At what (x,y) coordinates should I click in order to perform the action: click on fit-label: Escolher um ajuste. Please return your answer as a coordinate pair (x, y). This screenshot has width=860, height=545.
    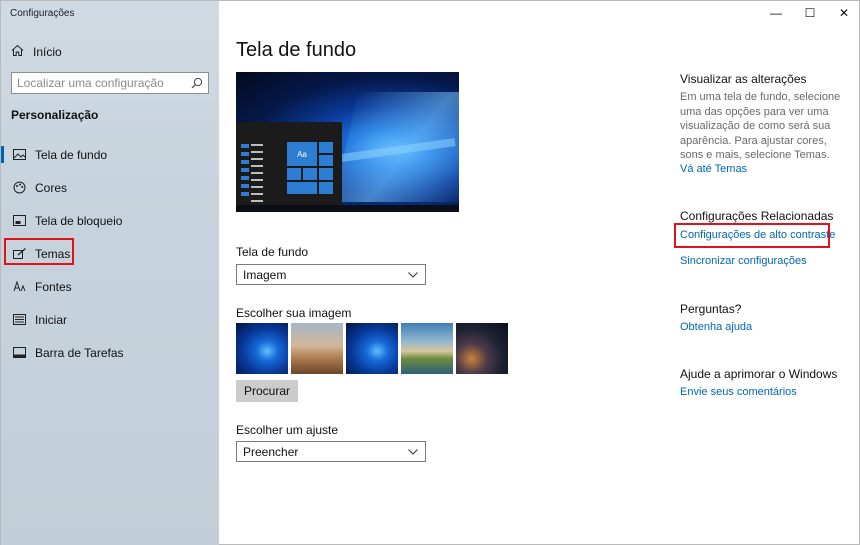
    Looking at the image, I should click on (287, 430).